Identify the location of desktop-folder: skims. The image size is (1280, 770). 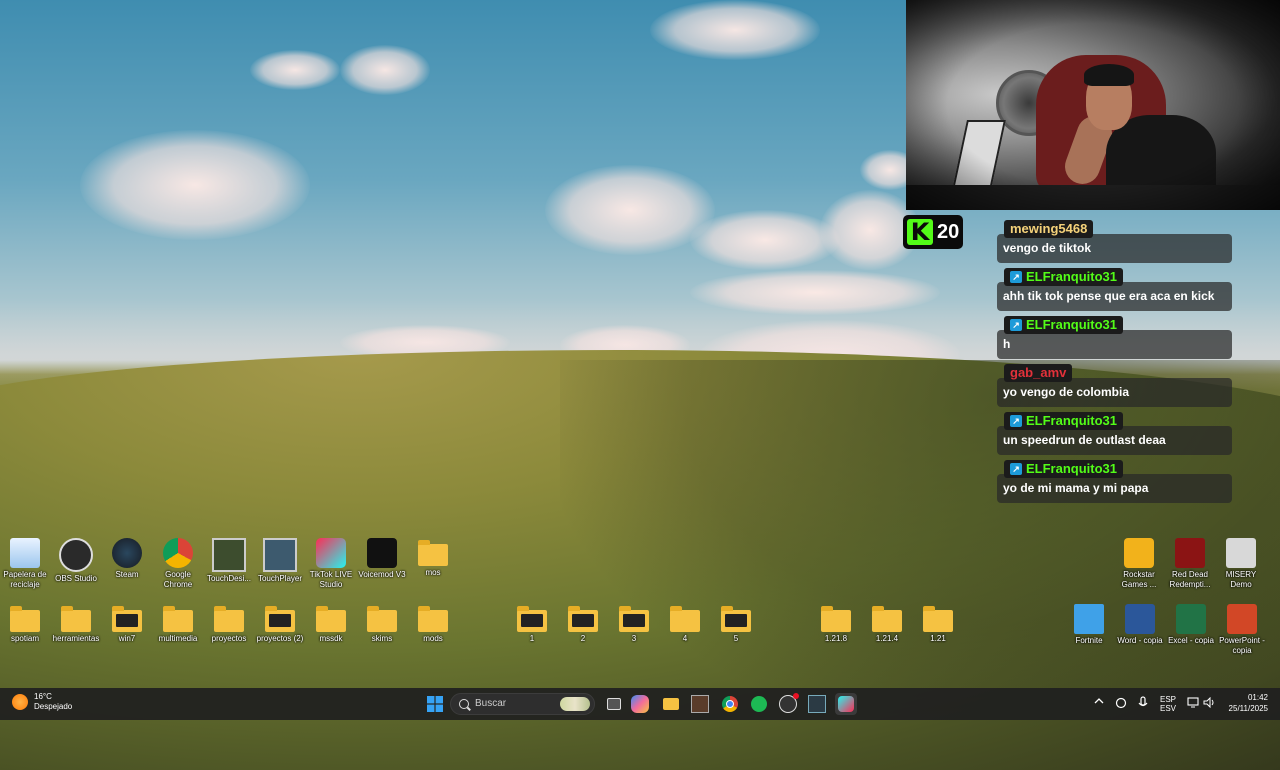
(382, 624).